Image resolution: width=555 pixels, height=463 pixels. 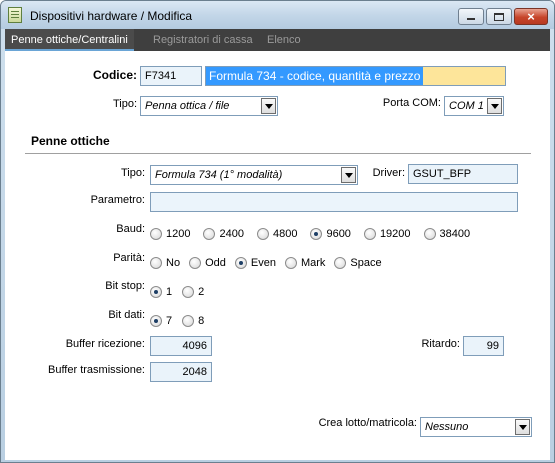 I want to click on bitstop-radio-group: 1 2, so click(x=180, y=292).